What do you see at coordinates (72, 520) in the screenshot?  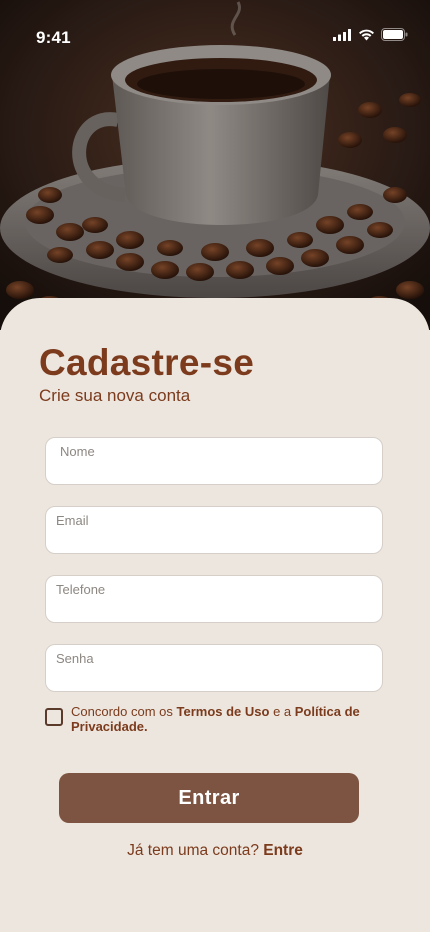 I see `email-field-label: Email` at bounding box center [72, 520].